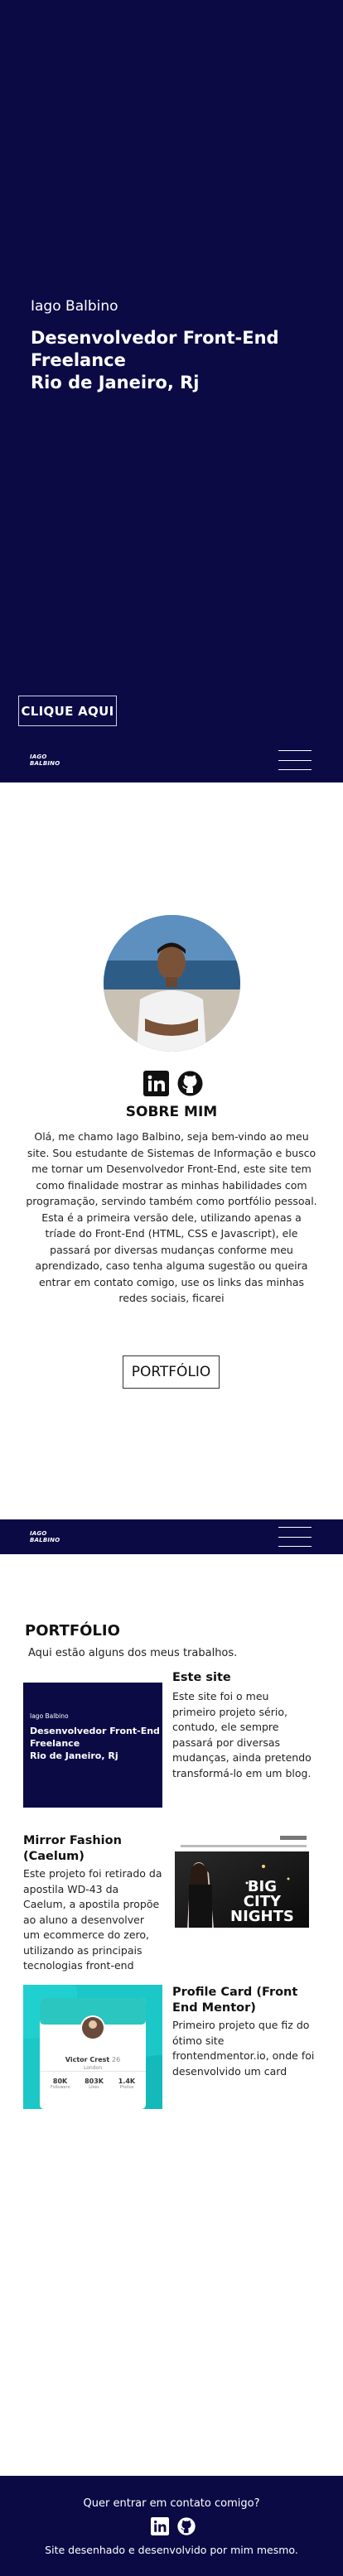 The image size is (343, 2576). I want to click on thumb-greeting: Iago Balbino, so click(50, 1716).